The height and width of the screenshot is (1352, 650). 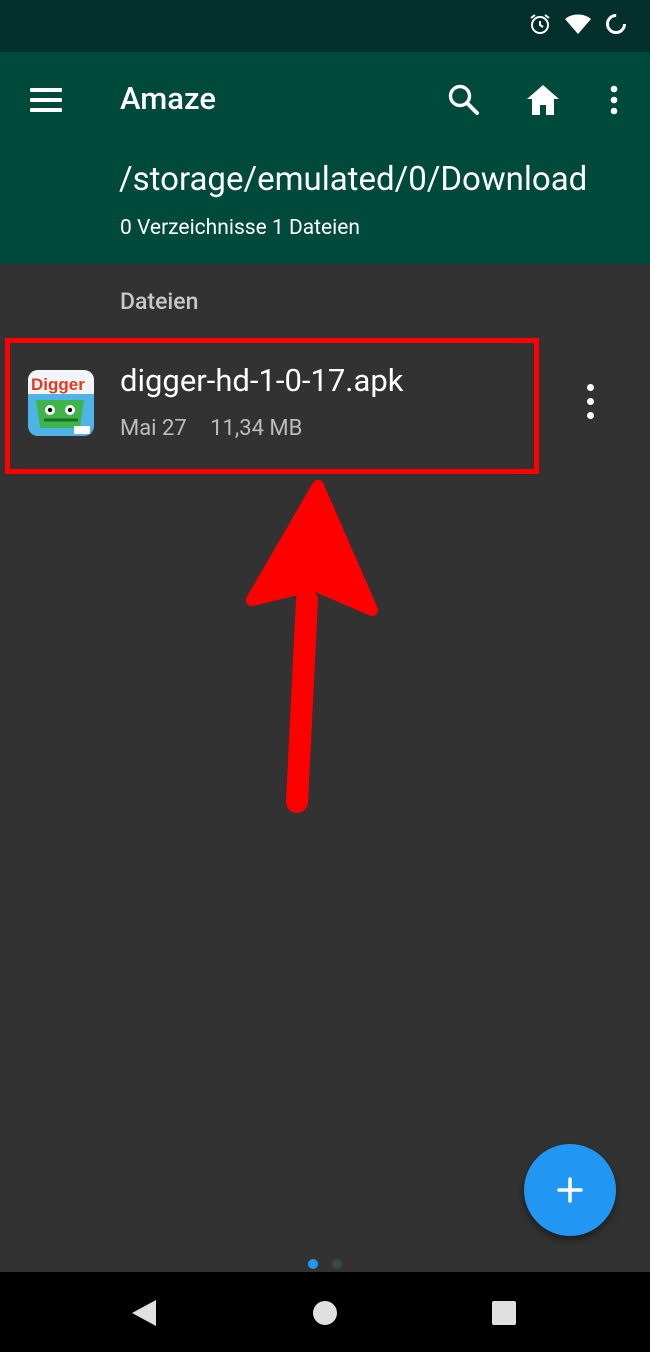 What do you see at coordinates (159, 301) in the screenshot?
I see `files-section-header: Dateien` at bounding box center [159, 301].